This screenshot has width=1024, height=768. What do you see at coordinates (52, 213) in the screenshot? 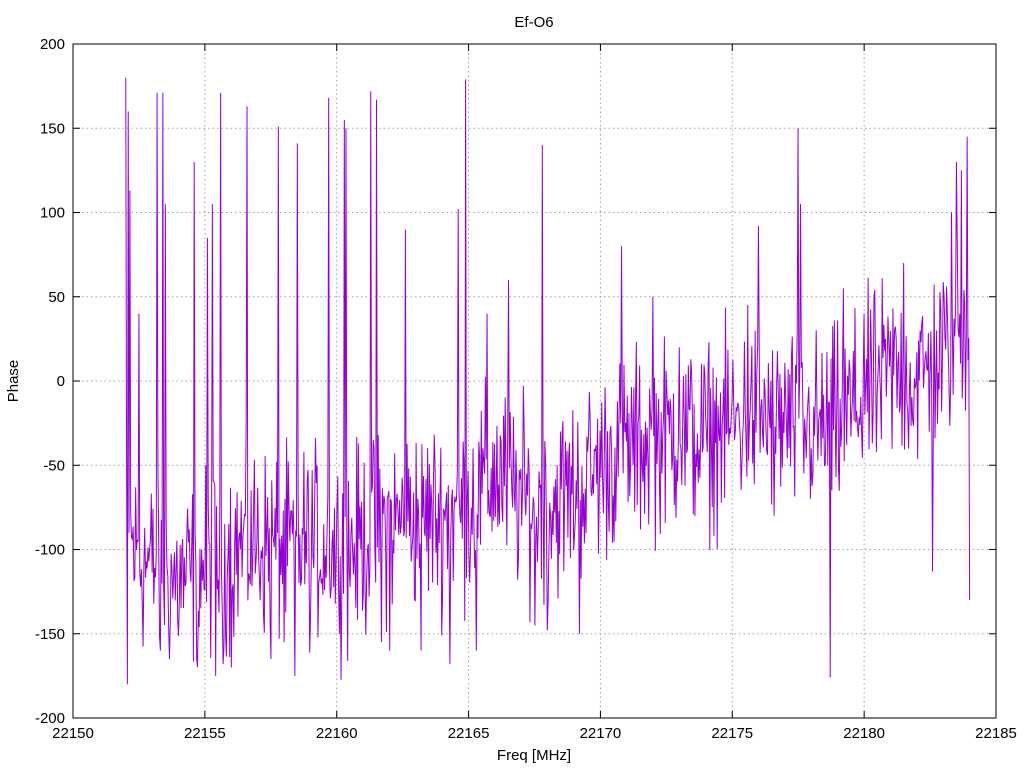
I see `y-tick-label: 100` at bounding box center [52, 213].